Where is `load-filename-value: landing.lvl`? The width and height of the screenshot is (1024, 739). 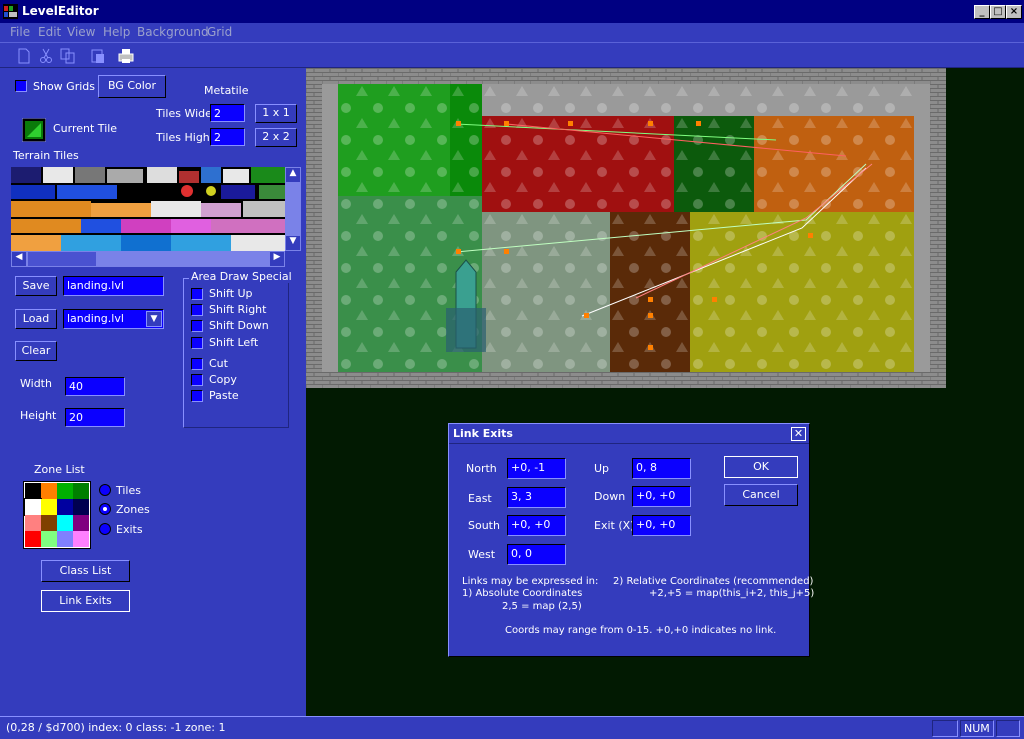
load-filename-value: landing.lvl is located at coordinates (95, 318).